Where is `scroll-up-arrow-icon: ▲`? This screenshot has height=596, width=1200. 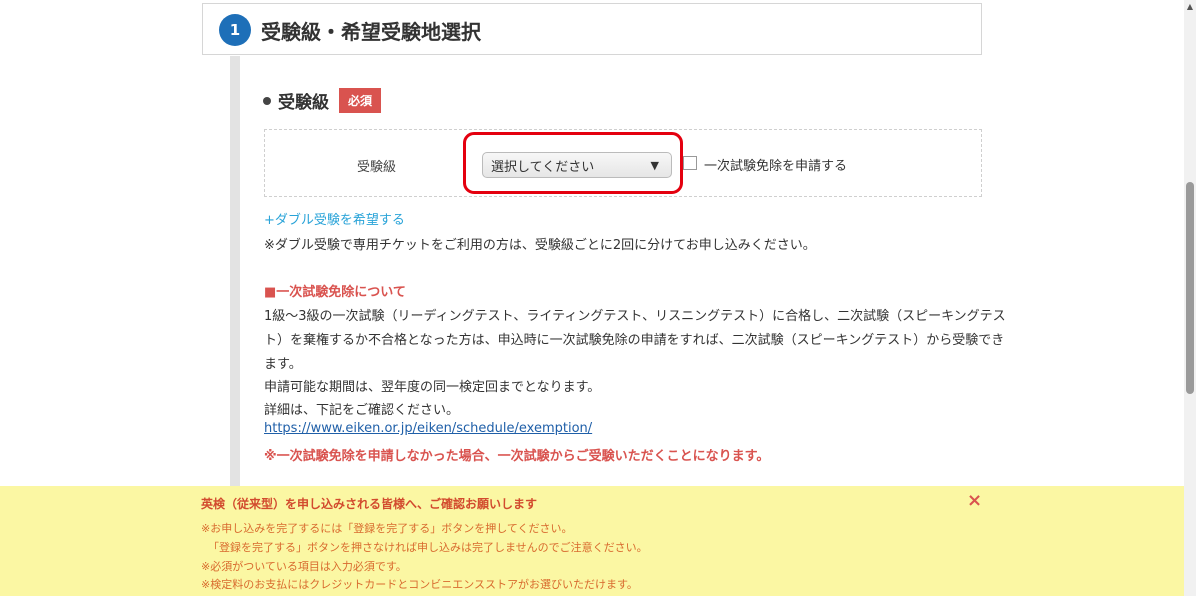
scroll-up-arrow-icon: ▲ is located at coordinates (1190, 8).